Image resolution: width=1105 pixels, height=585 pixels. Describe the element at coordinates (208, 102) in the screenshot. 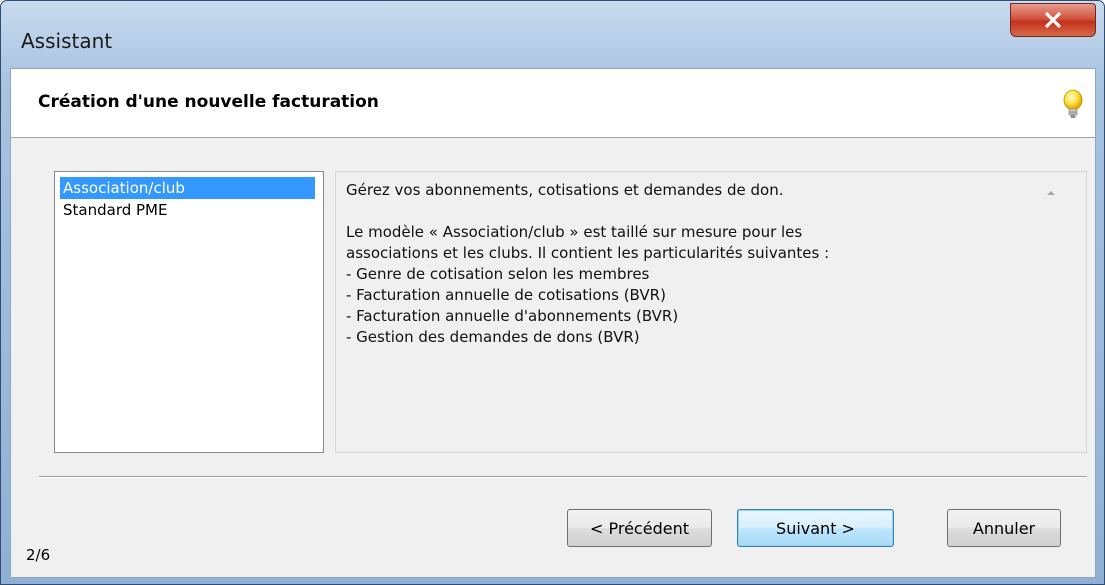

I see `page-title: Création d'une nouvelle facturation` at that location.